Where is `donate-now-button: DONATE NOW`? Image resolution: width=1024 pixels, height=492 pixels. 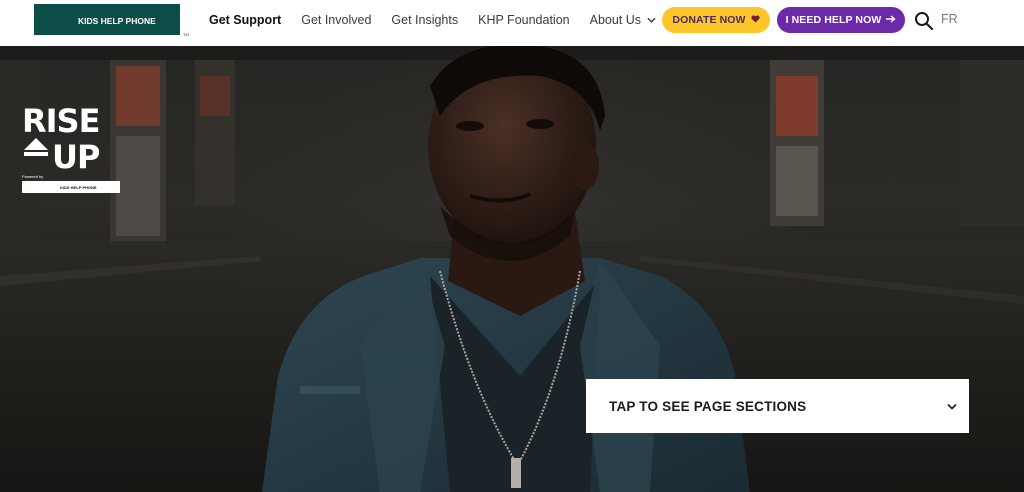 donate-now-button: DONATE NOW is located at coordinates (716, 20).